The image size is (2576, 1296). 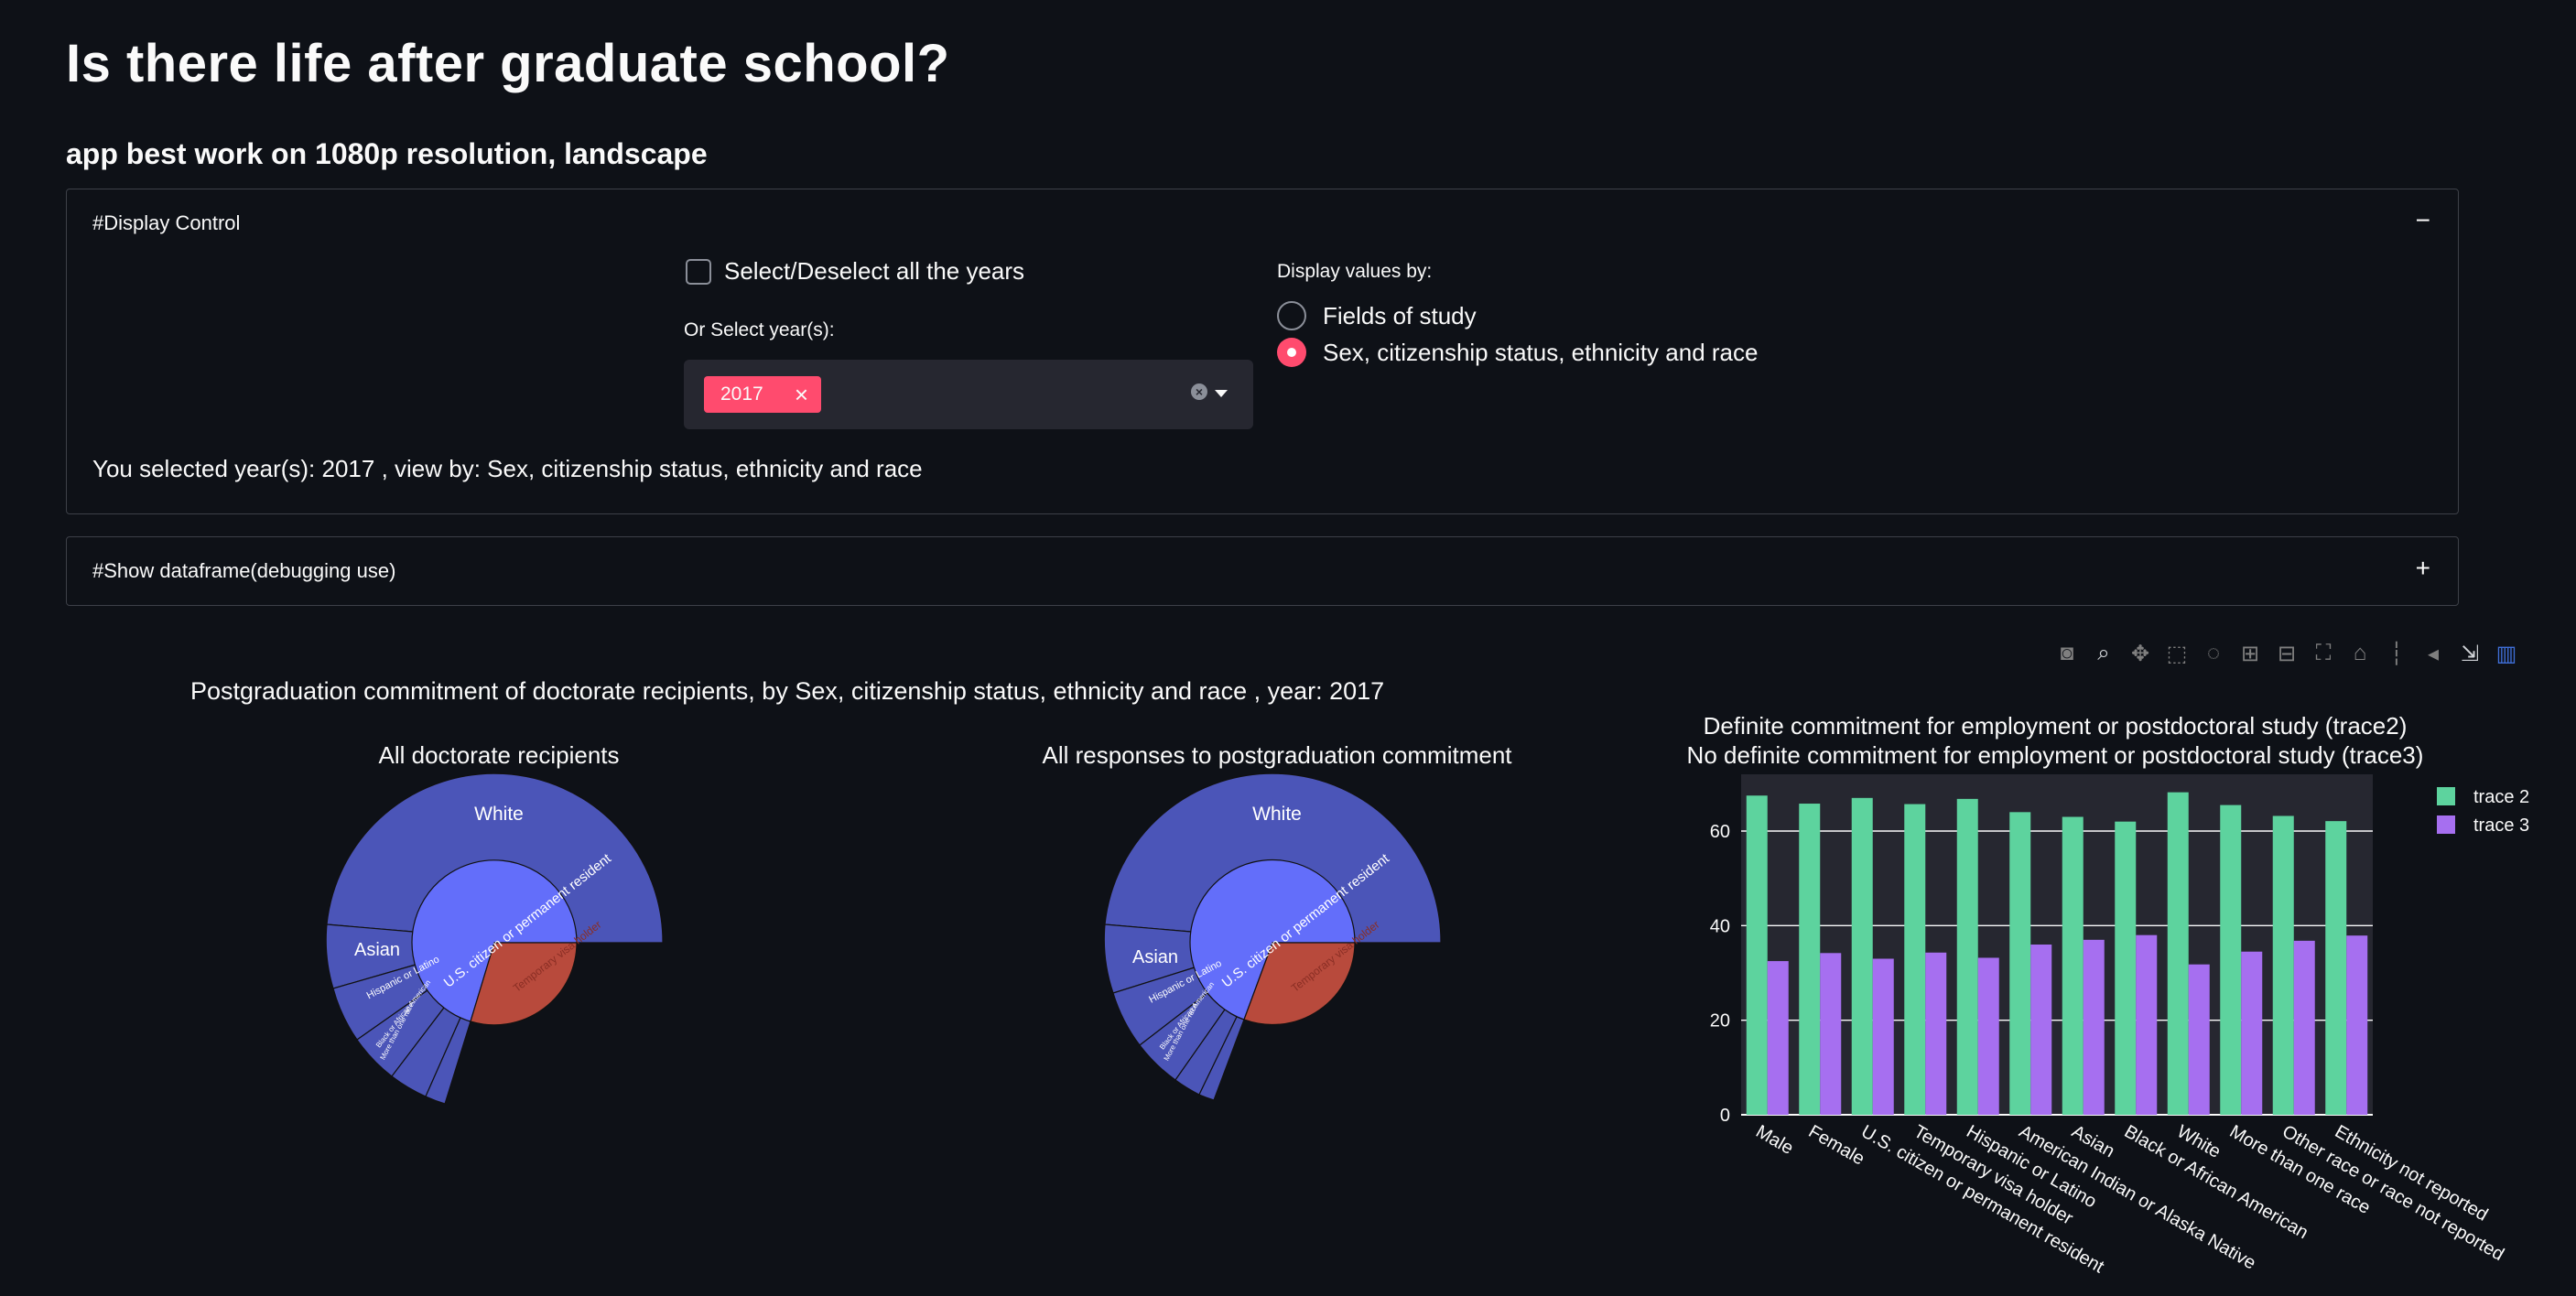 What do you see at coordinates (2501, 825) in the screenshot?
I see `legend-label: trace 3` at bounding box center [2501, 825].